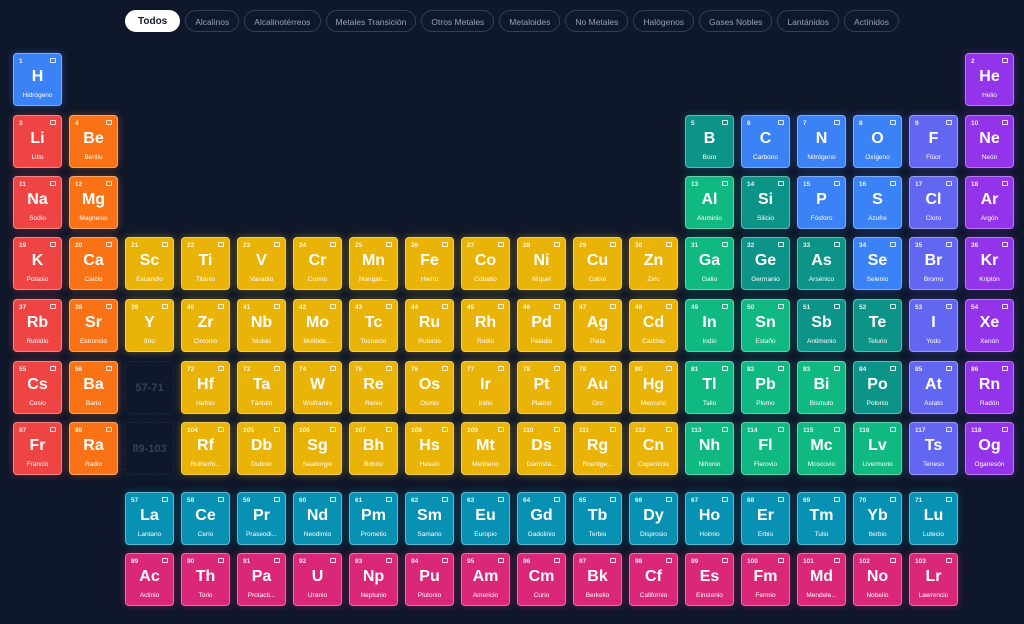  Describe the element at coordinates (541, 325) in the screenshot. I see `element-tile-pd: 46 Pd Paladio` at that location.